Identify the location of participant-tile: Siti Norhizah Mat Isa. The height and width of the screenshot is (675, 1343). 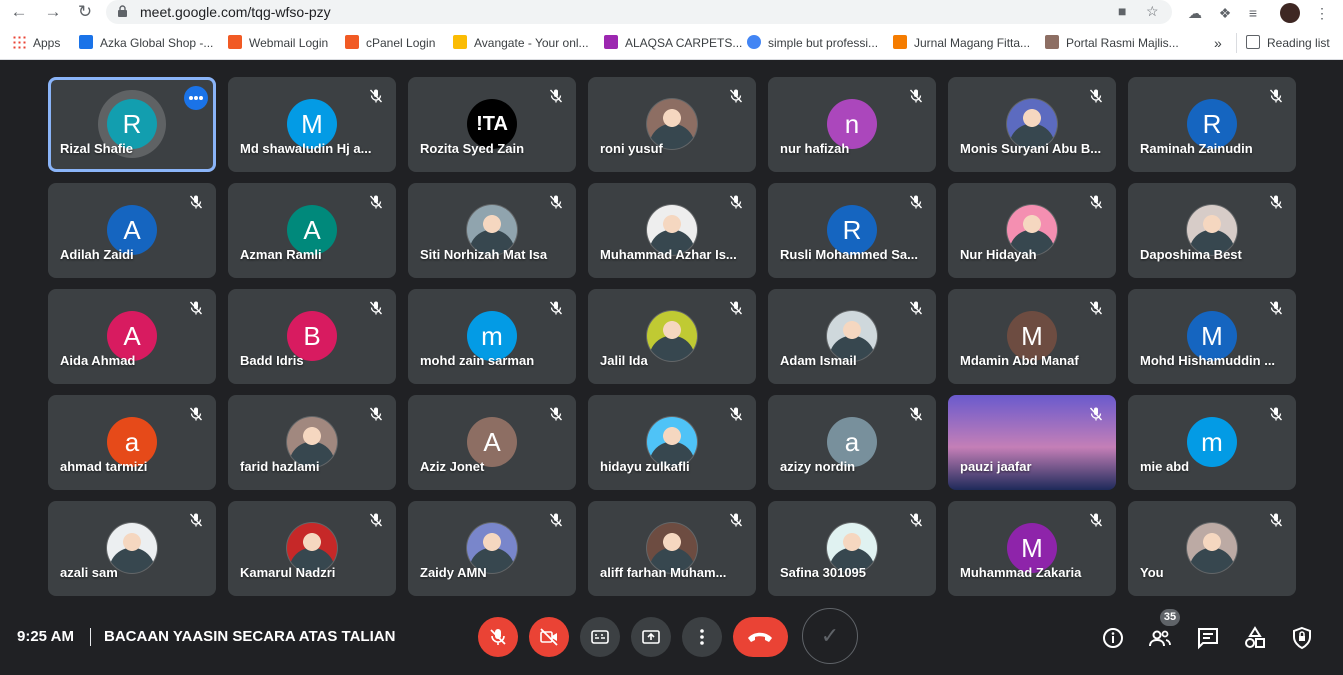
(492, 230).